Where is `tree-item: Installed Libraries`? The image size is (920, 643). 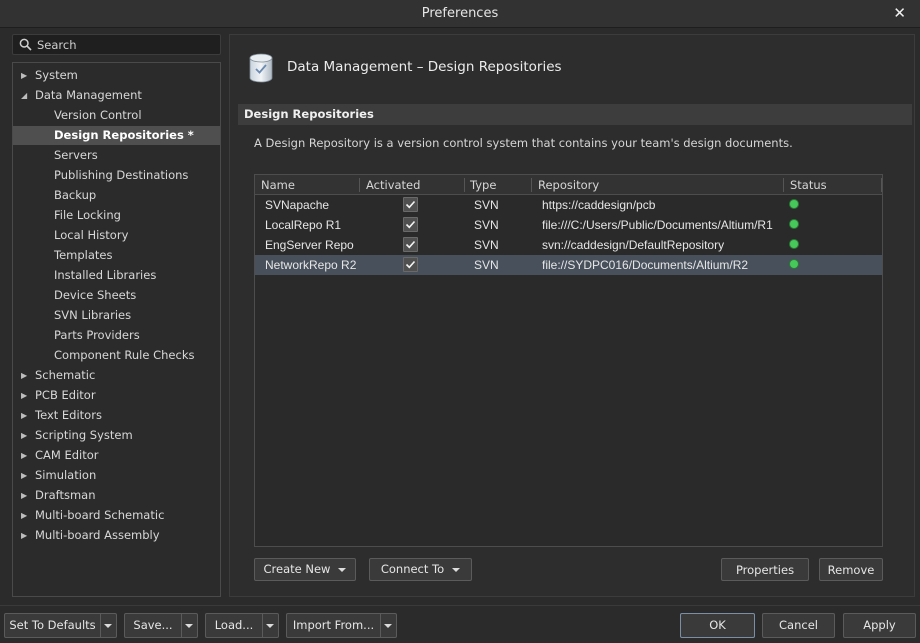
tree-item: Installed Libraries is located at coordinates (116, 275).